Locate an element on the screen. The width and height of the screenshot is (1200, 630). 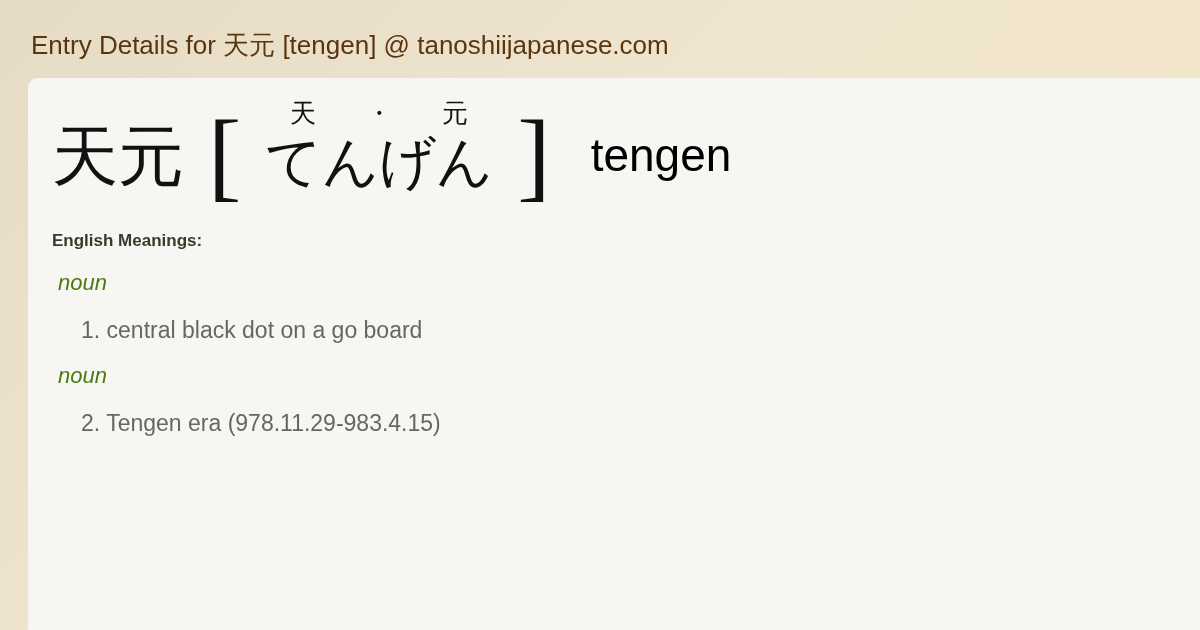
meanings-label: English Meanings: is located at coordinates (128, 241).